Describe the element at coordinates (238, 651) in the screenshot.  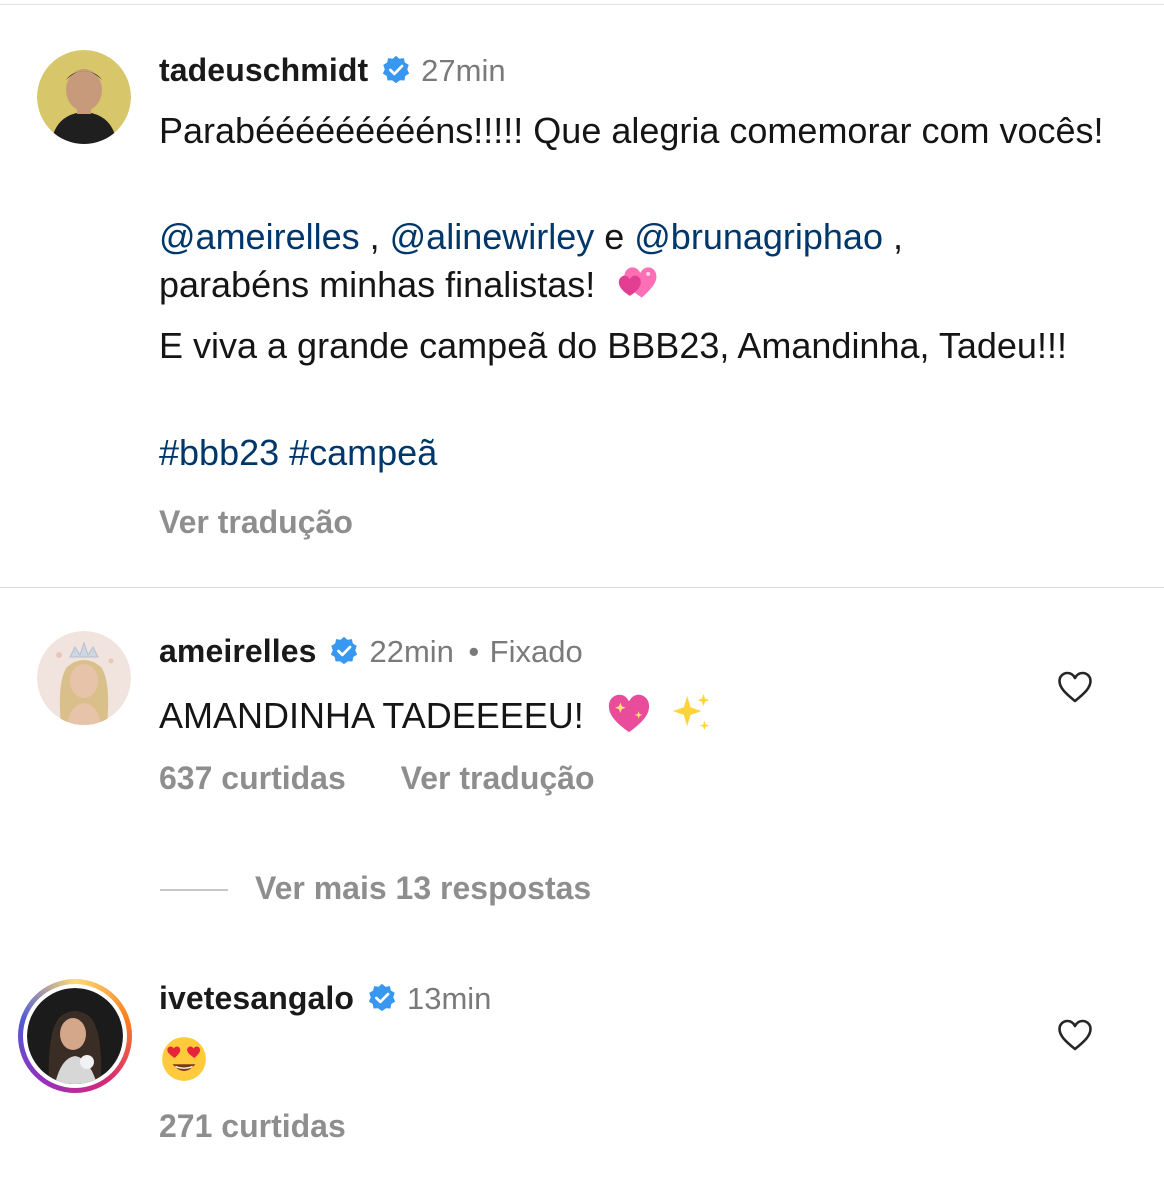
I see `username-ameirelles: ameirelles` at that location.